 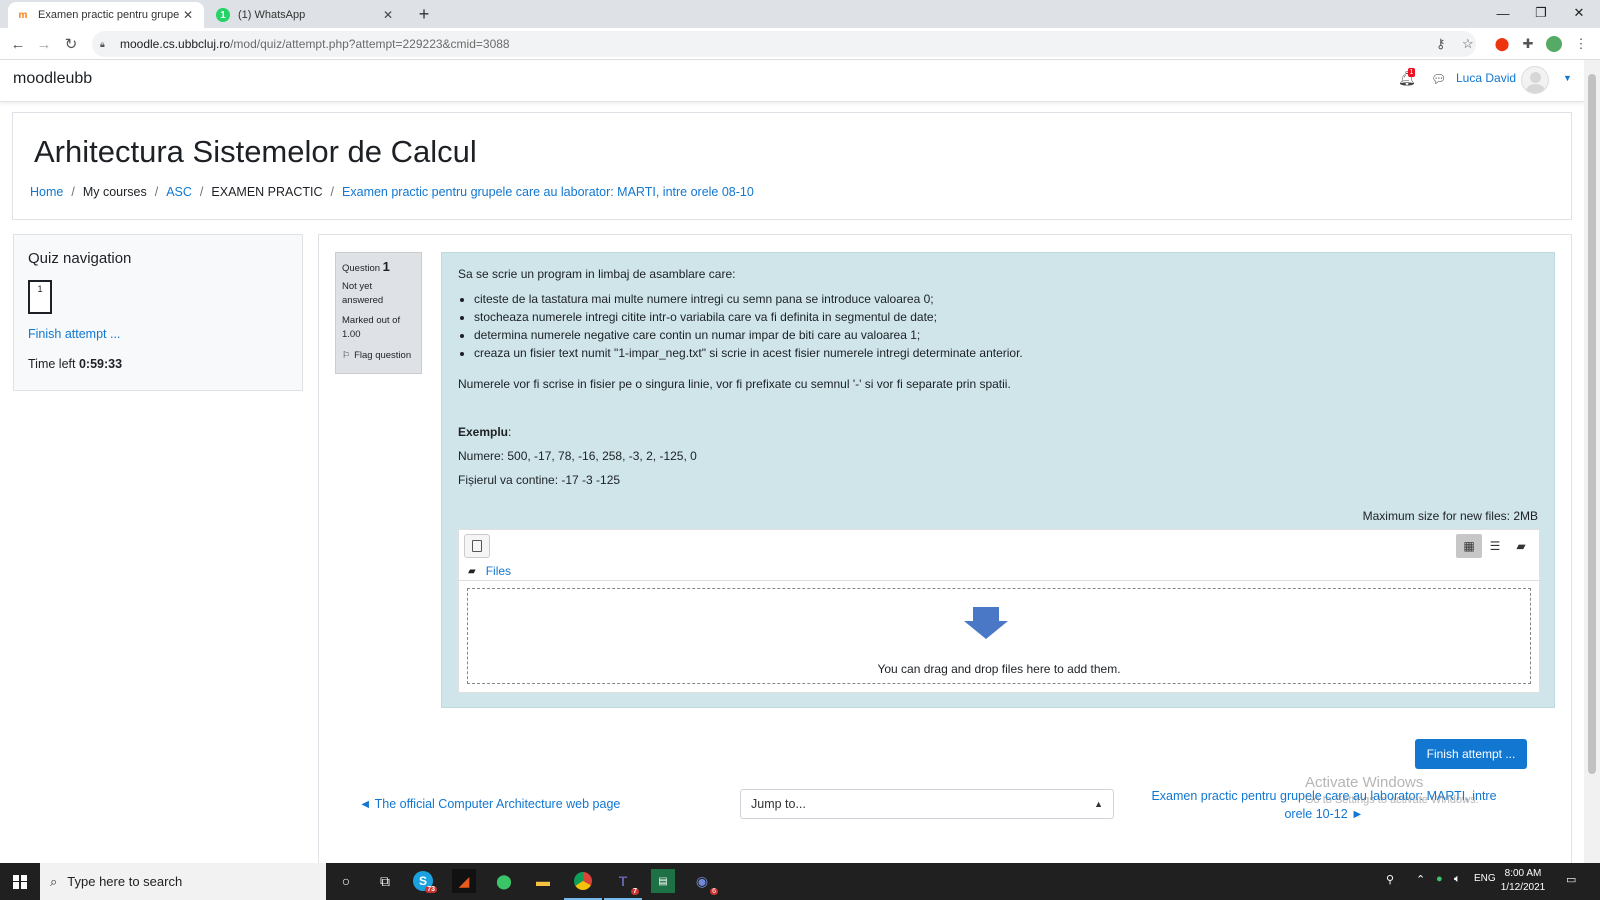 What do you see at coordinates (1411, 72) in the screenshot?
I see `notification-badge: 1` at bounding box center [1411, 72].